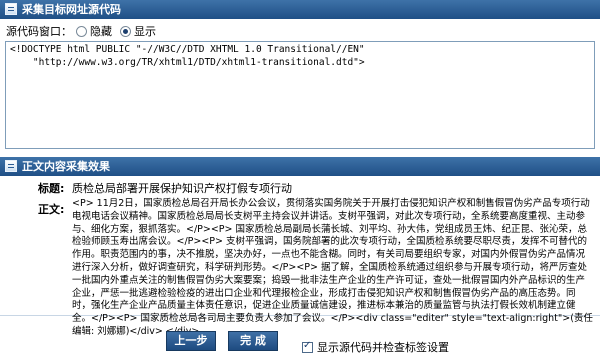 Image resolution: width=600 pixels, height=357 pixels. I want to click on source-panel-title: 采集目标网址源代码, so click(71, 9).